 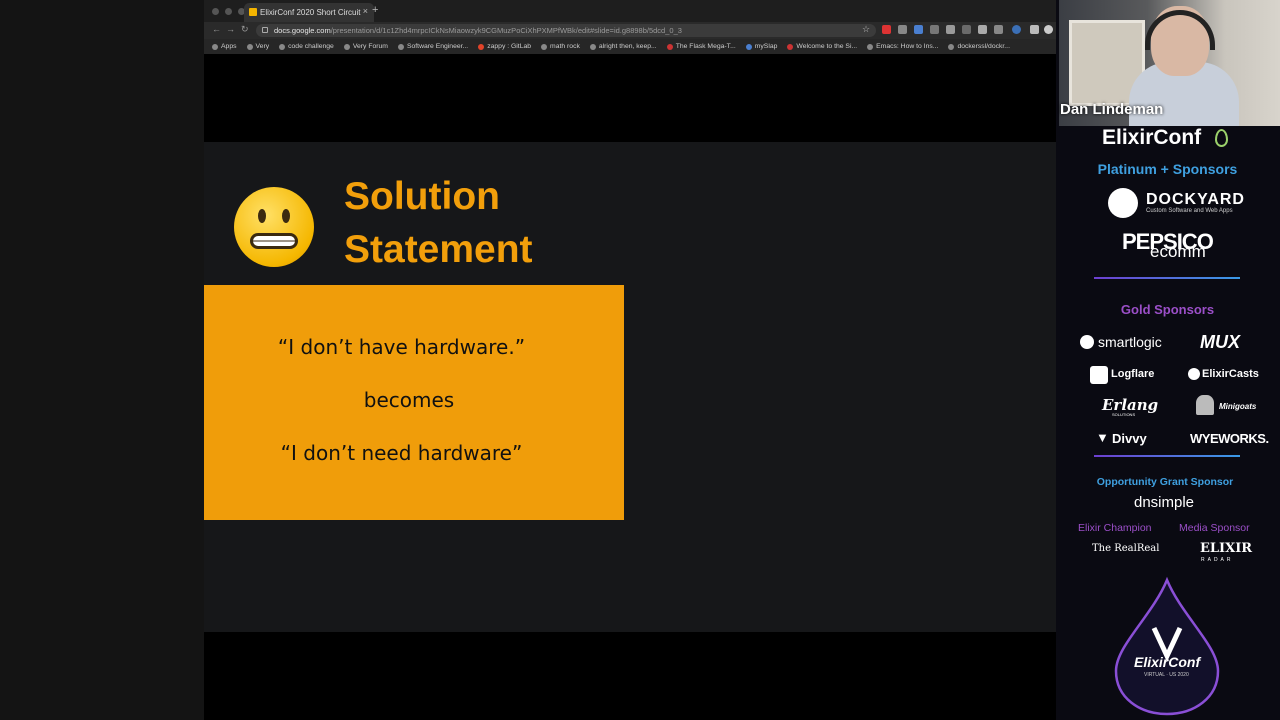 What do you see at coordinates (1164, 502) in the screenshot?
I see `sponsor-dnsimple: dnsimple` at bounding box center [1164, 502].